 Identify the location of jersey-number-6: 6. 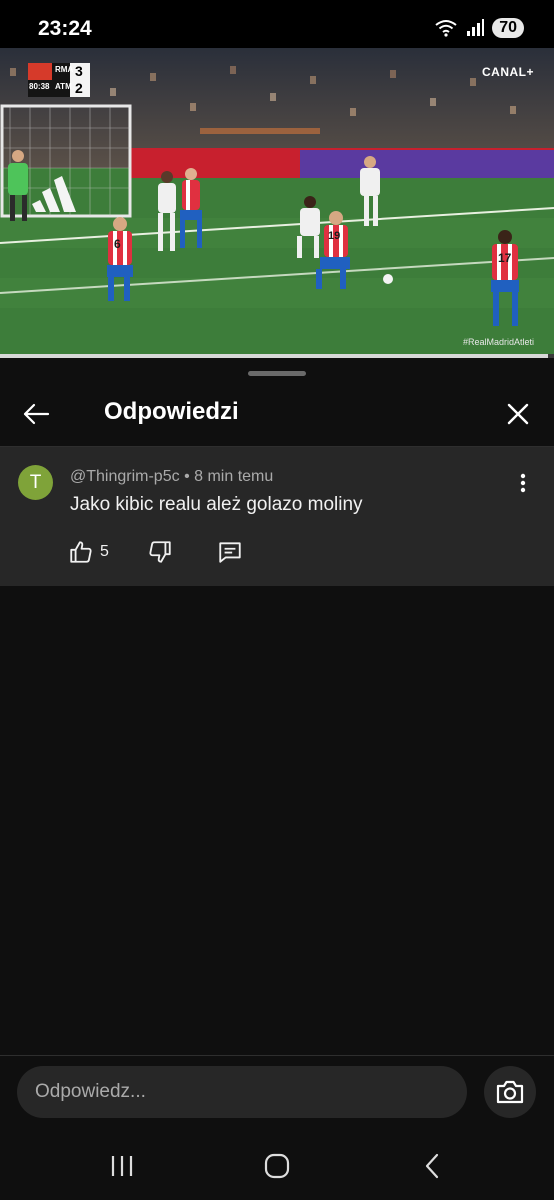
(117, 244).